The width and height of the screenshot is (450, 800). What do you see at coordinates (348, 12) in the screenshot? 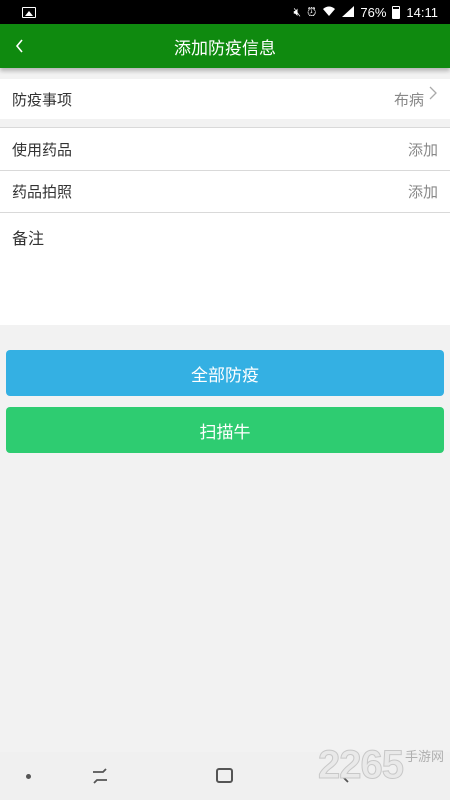
I see `signal-icon` at bounding box center [348, 12].